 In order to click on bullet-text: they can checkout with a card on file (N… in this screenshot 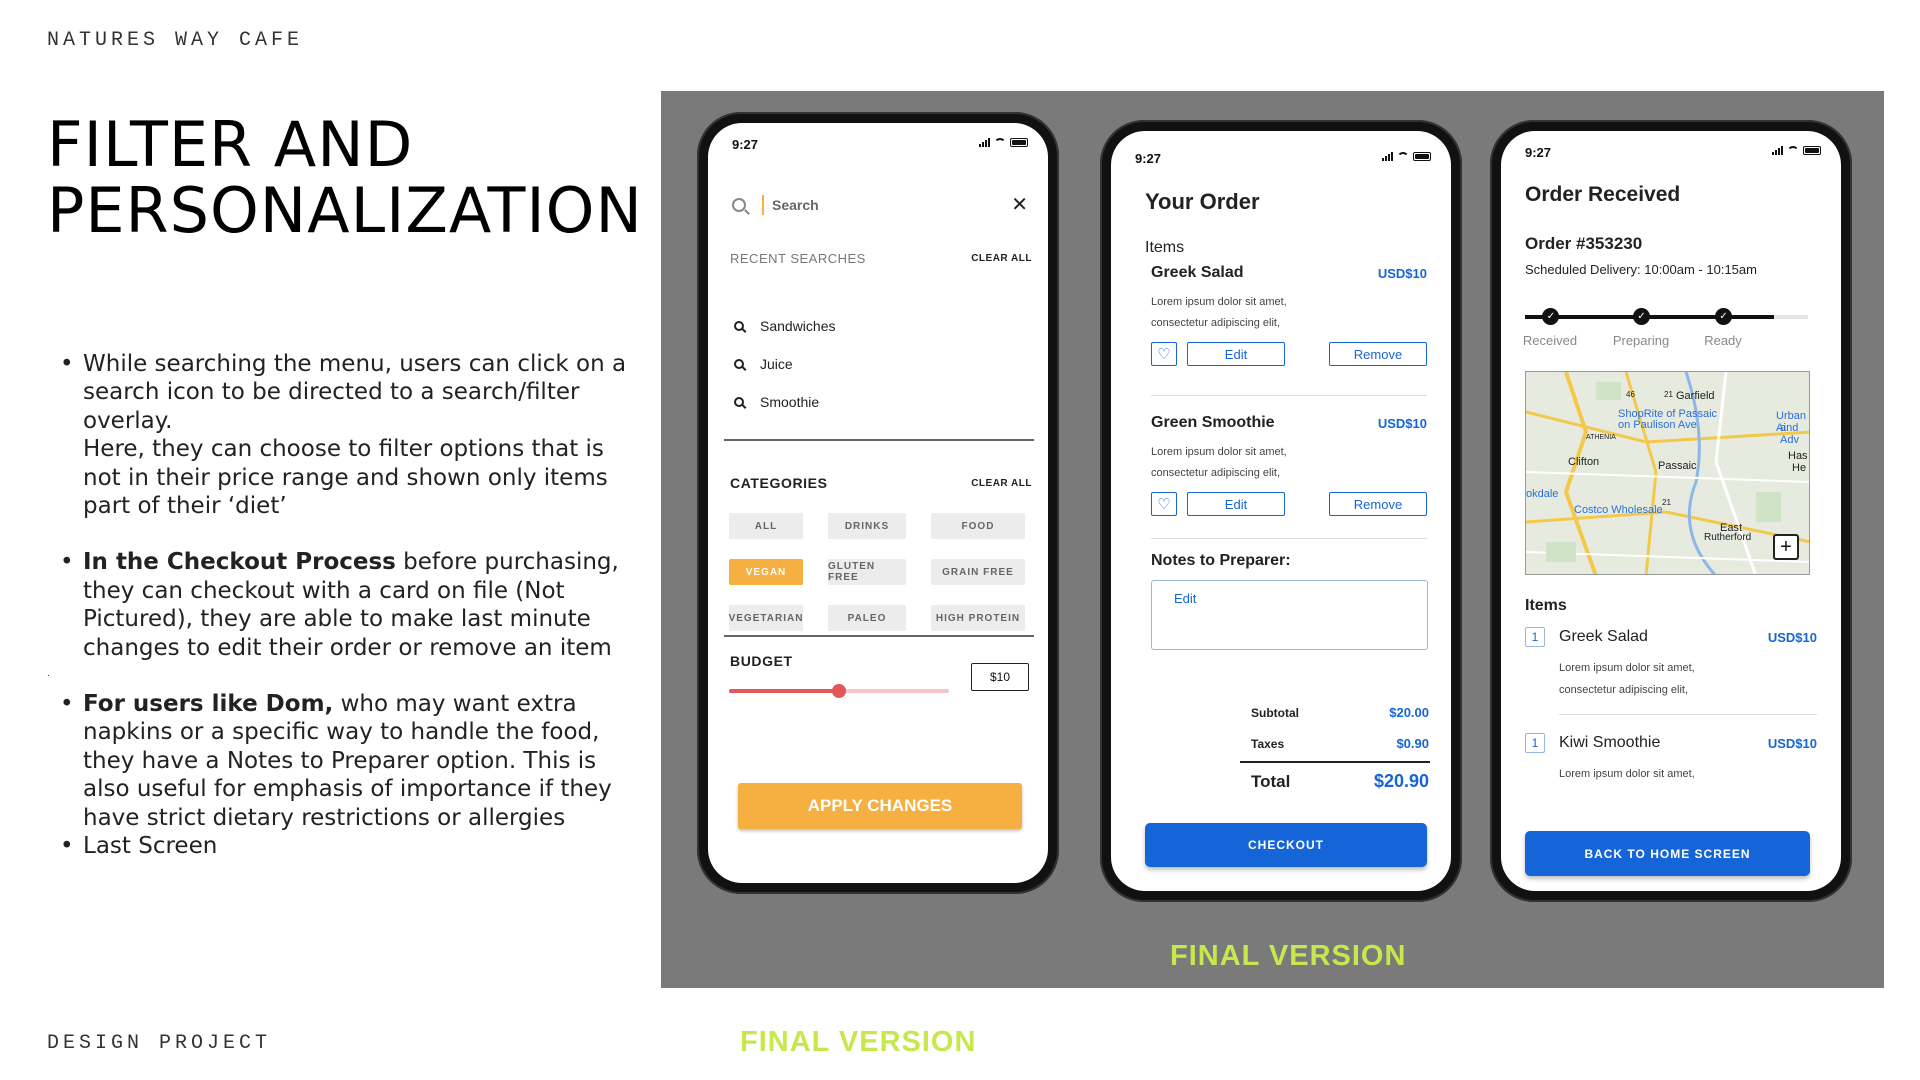, I will do `click(324, 590)`.